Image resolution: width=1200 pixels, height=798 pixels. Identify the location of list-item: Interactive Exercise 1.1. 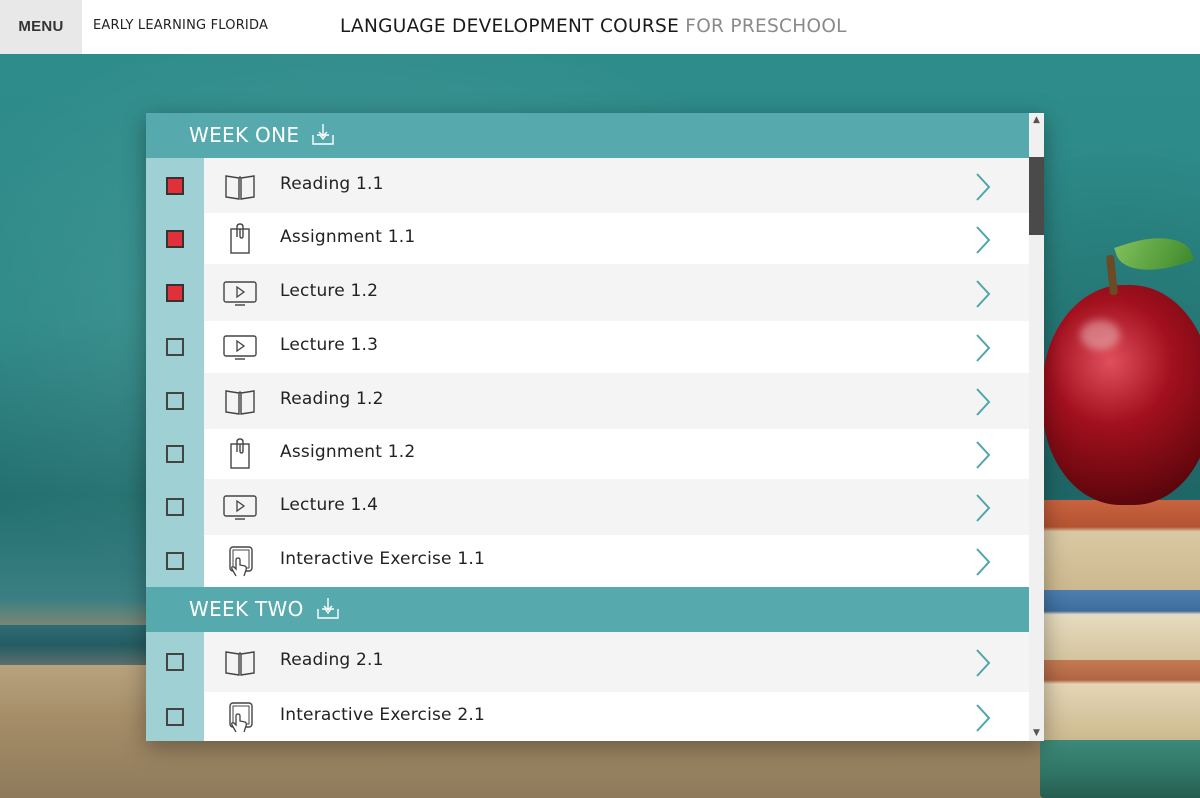
(587, 561).